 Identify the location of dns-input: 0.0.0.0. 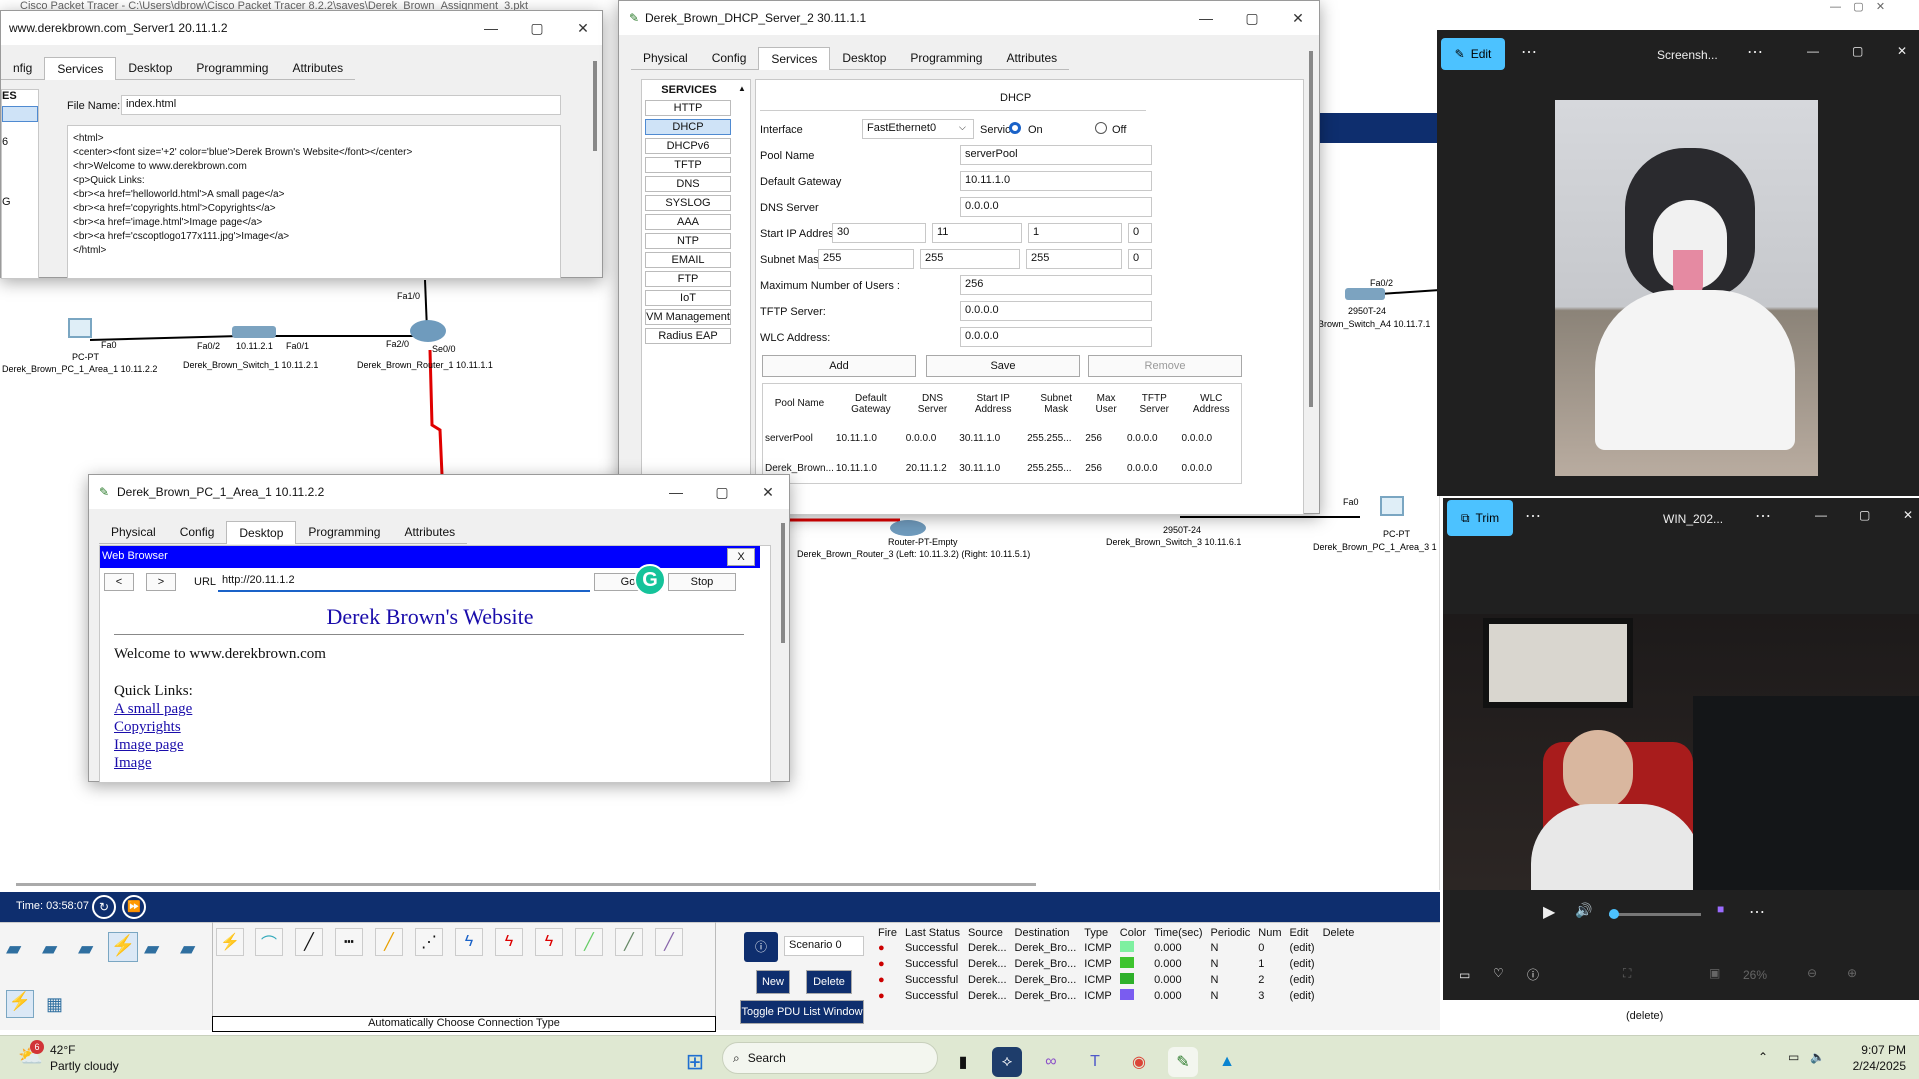
(1056, 207).